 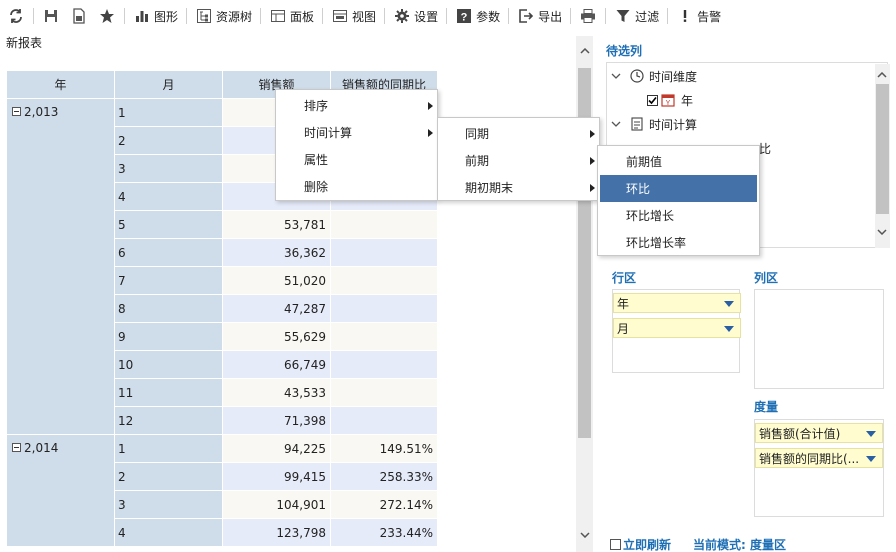 I want to click on submenu-arrow-icon, so click(x=592, y=161).